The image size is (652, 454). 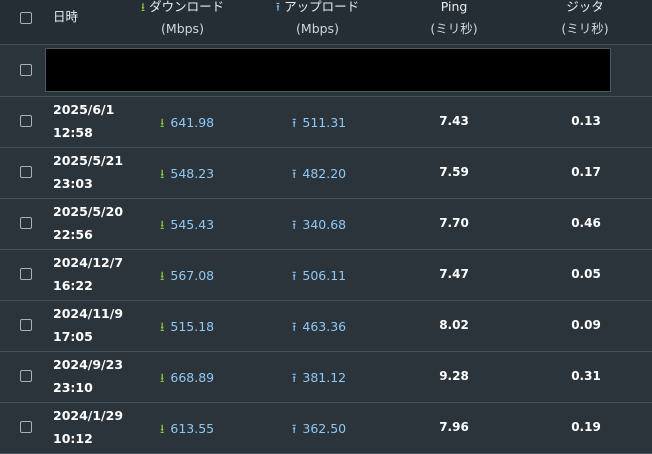 What do you see at coordinates (317, 28) in the screenshot?
I see `header-upload-unit: (Mbps)` at bounding box center [317, 28].